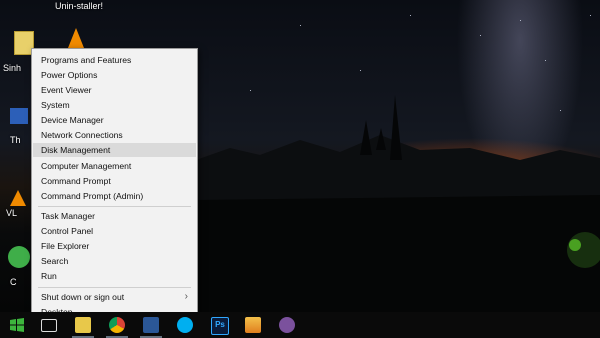 The height and width of the screenshot is (338, 600). I want to click on chrome-icon, so click(117, 325).